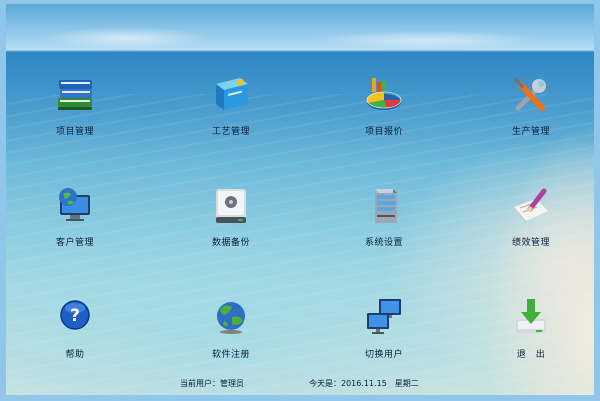  I want to click on software-register-button: 软件注册, so click(231, 332).